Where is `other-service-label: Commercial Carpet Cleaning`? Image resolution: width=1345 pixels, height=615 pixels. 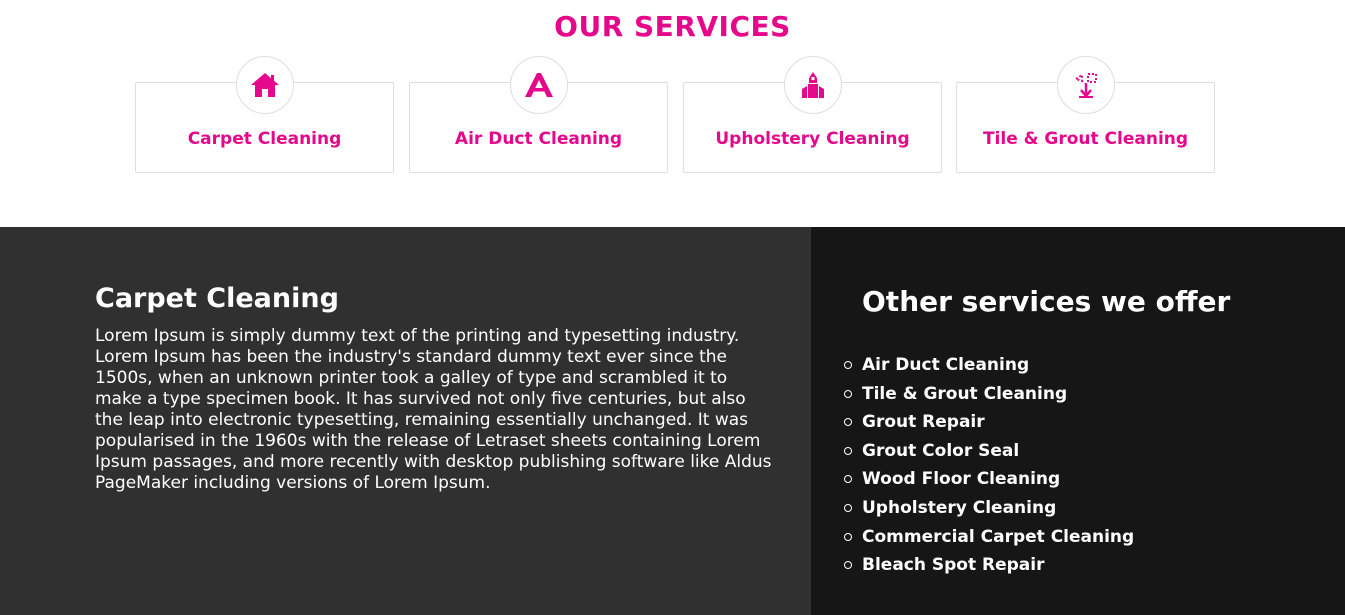
other-service-label: Commercial Carpet Cleaning is located at coordinates (998, 536).